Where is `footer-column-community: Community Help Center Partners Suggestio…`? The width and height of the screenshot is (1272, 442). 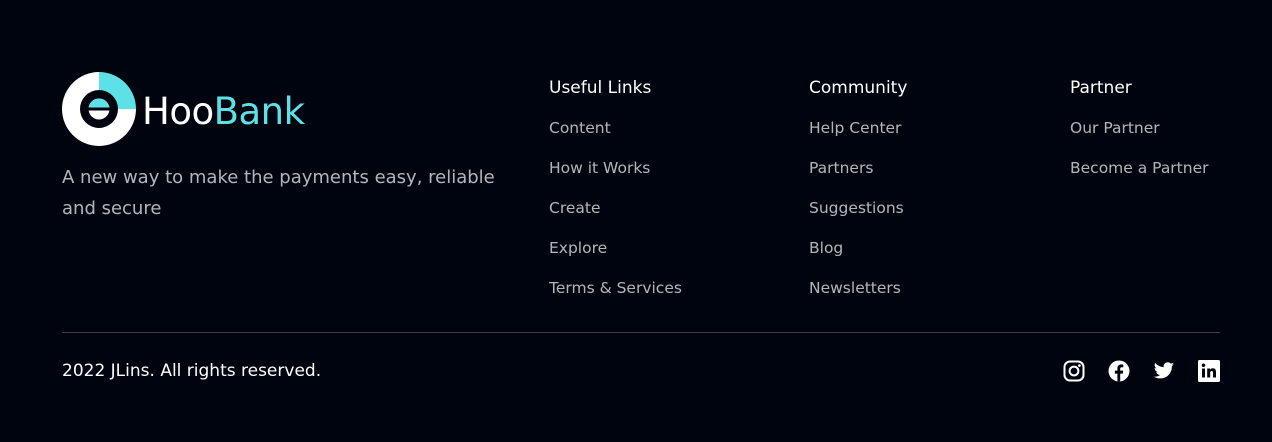 footer-column-community: Community Help Center Partners Suggestio… is located at coordinates (858, 196).